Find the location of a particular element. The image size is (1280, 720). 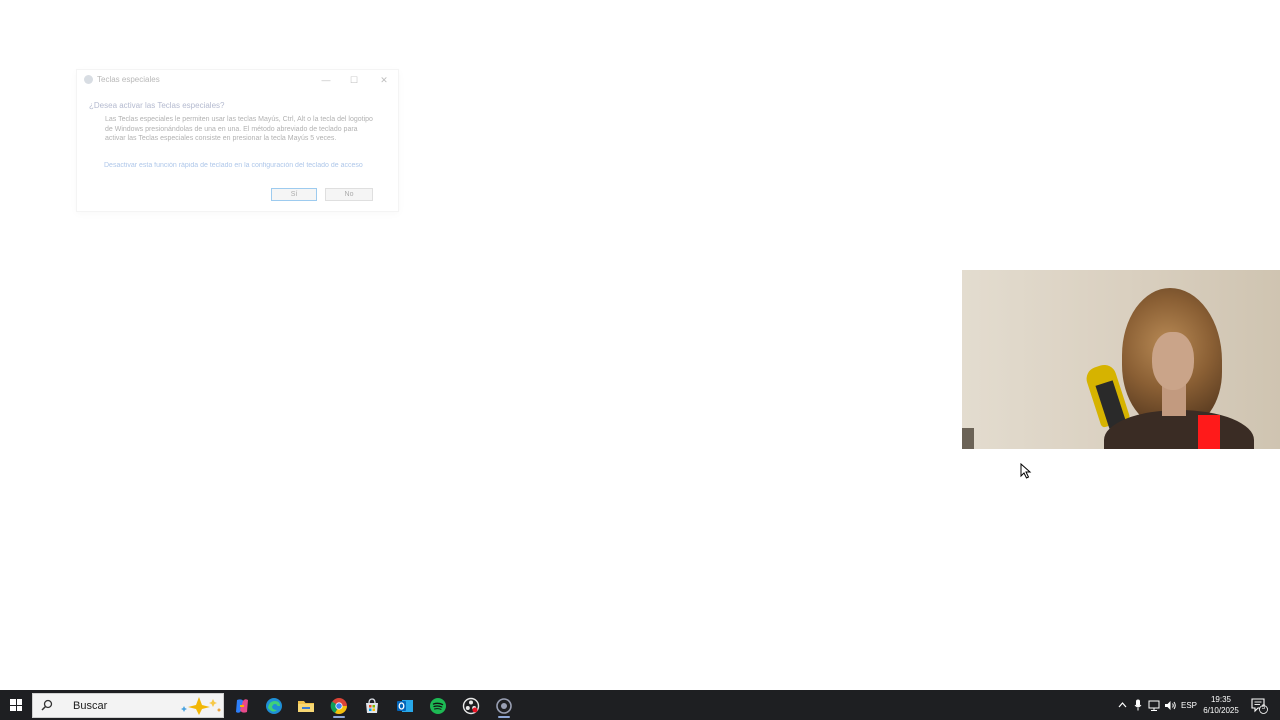

outlook-icon is located at coordinates (405, 705).